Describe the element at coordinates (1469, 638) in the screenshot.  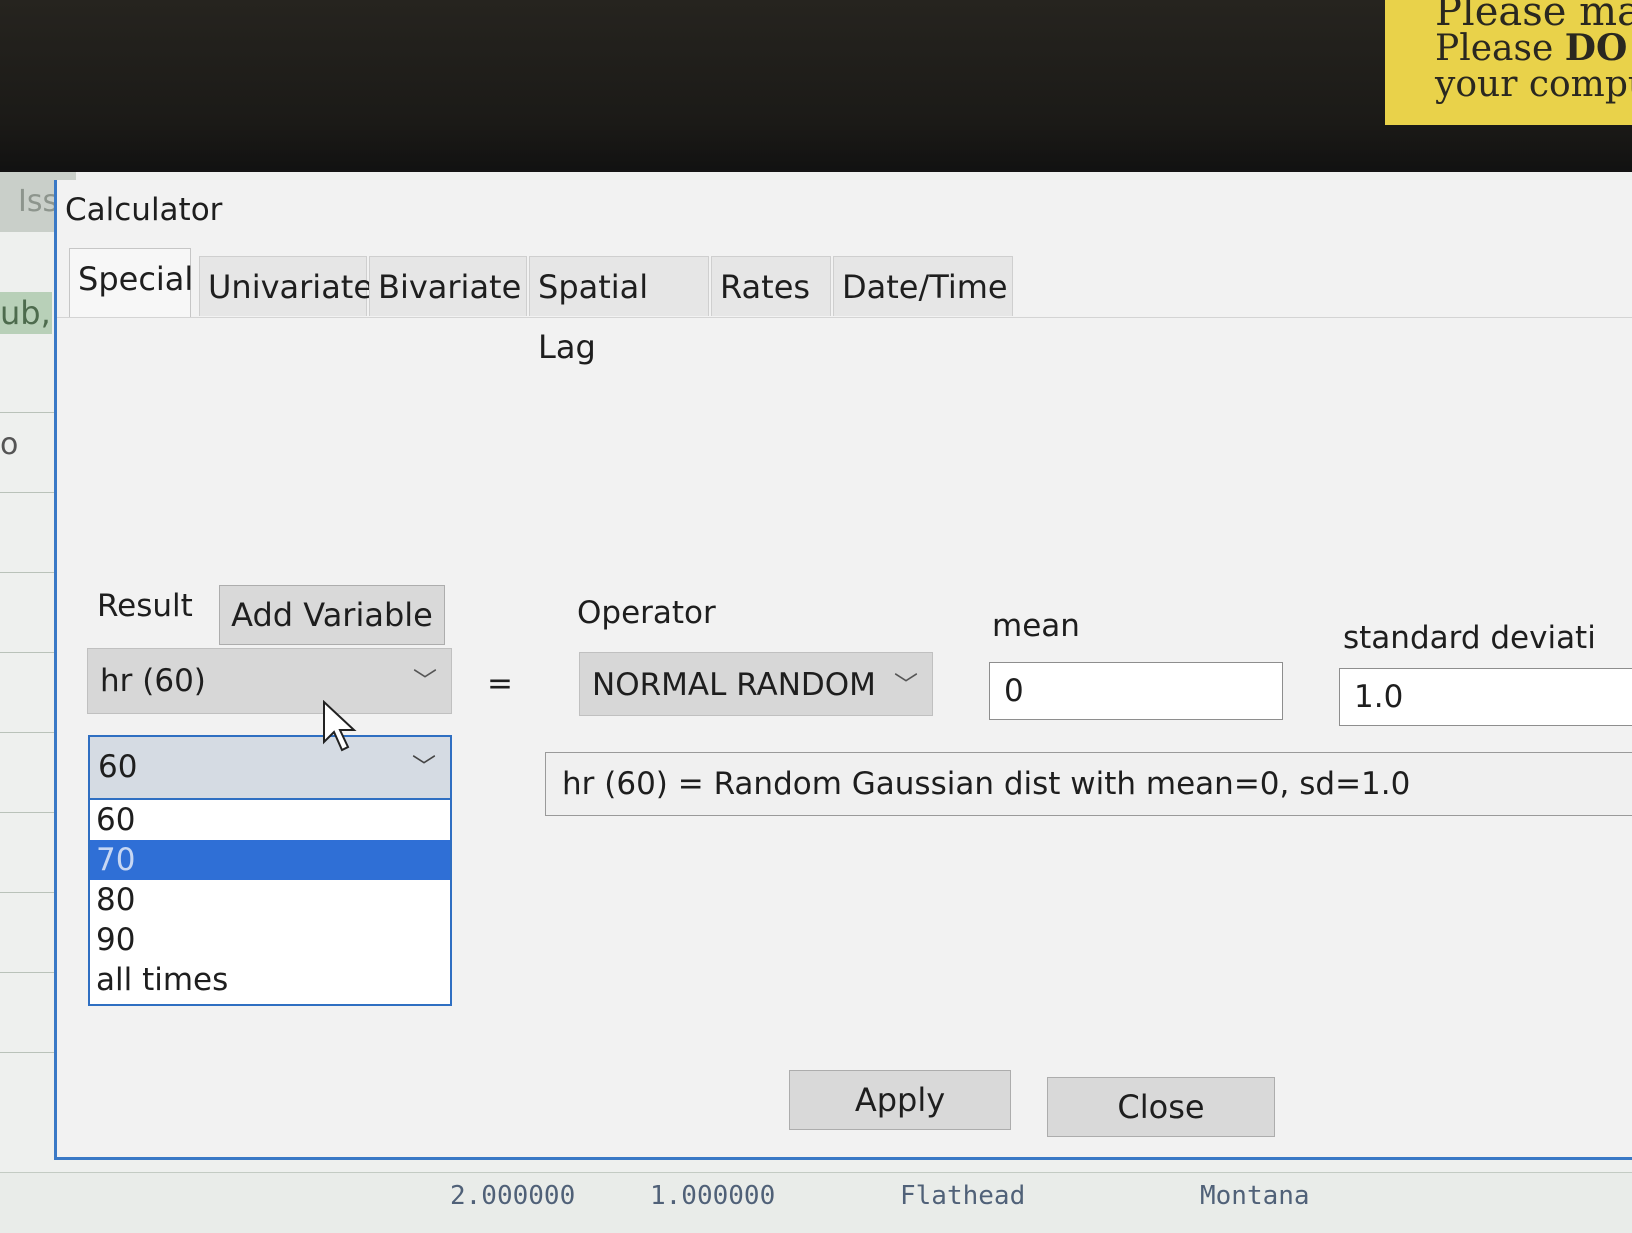
I see `sd-label: standard deviati` at that location.